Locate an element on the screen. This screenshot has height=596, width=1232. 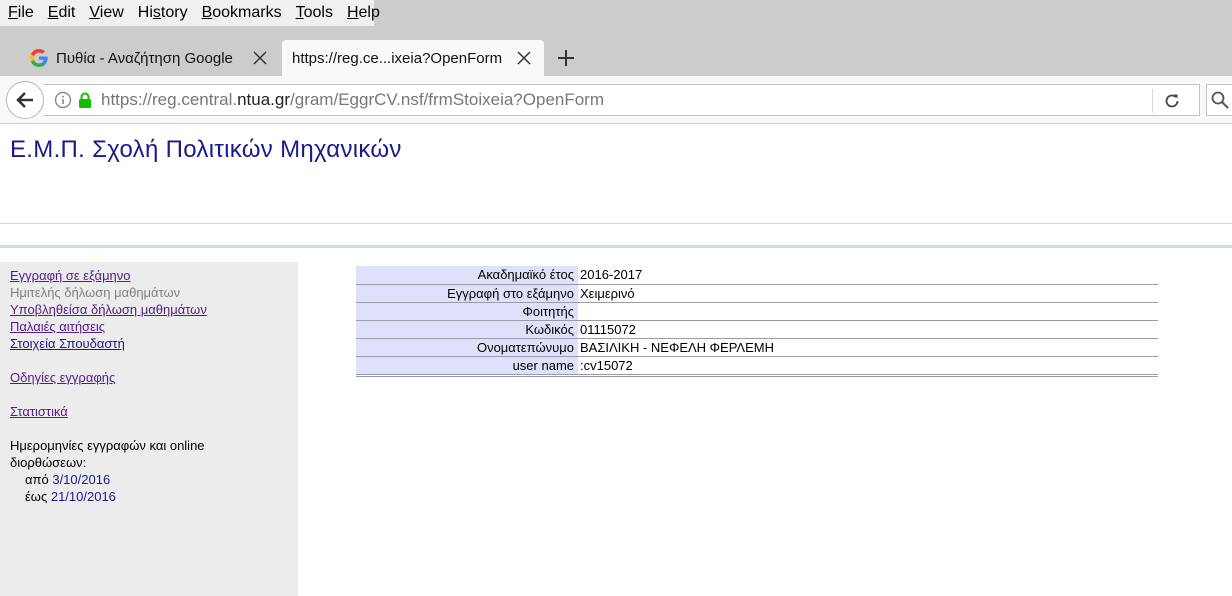
menu-help: Help is located at coordinates (362, 13).